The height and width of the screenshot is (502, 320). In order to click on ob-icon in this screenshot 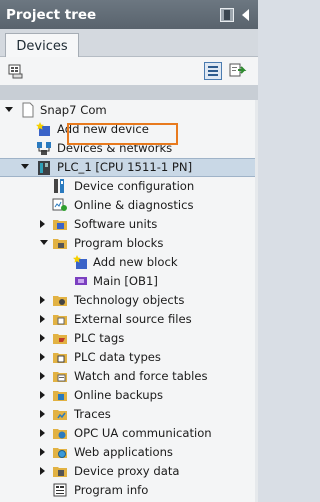, I will do `click(81, 281)`.